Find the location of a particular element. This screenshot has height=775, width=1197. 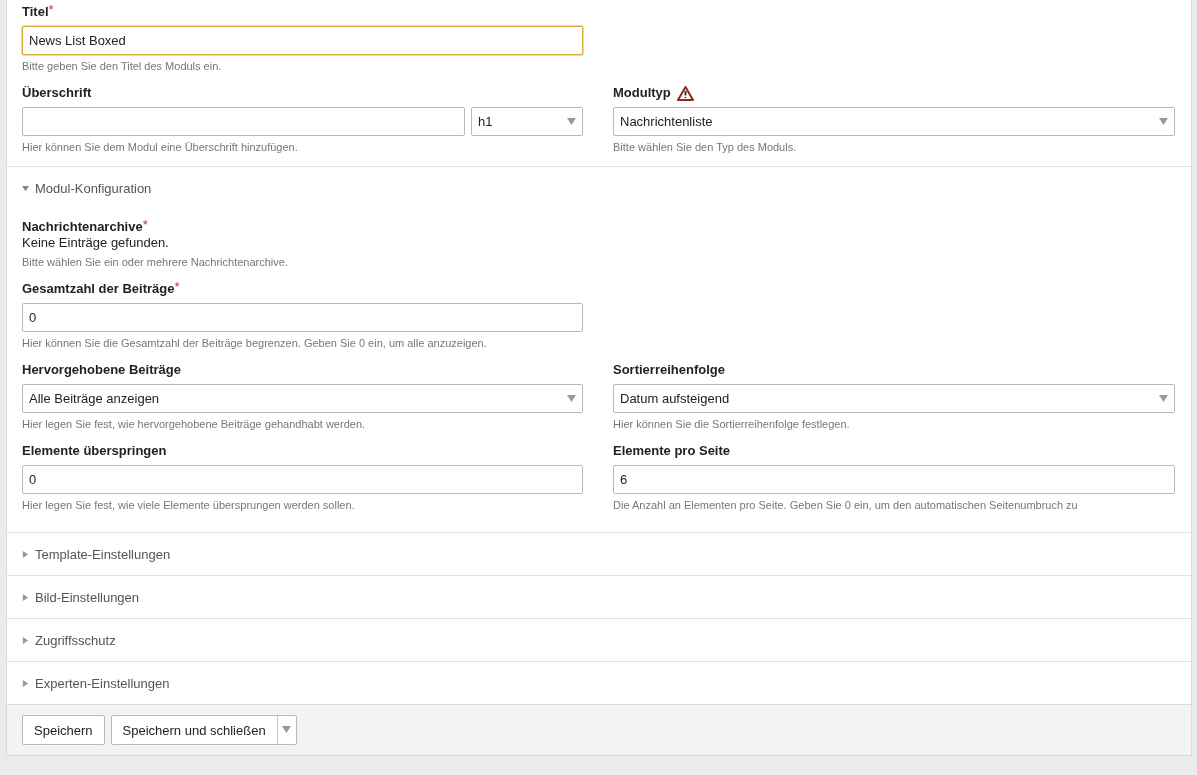

select-field: Datum aufsteigend is located at coordinates (894, 398).